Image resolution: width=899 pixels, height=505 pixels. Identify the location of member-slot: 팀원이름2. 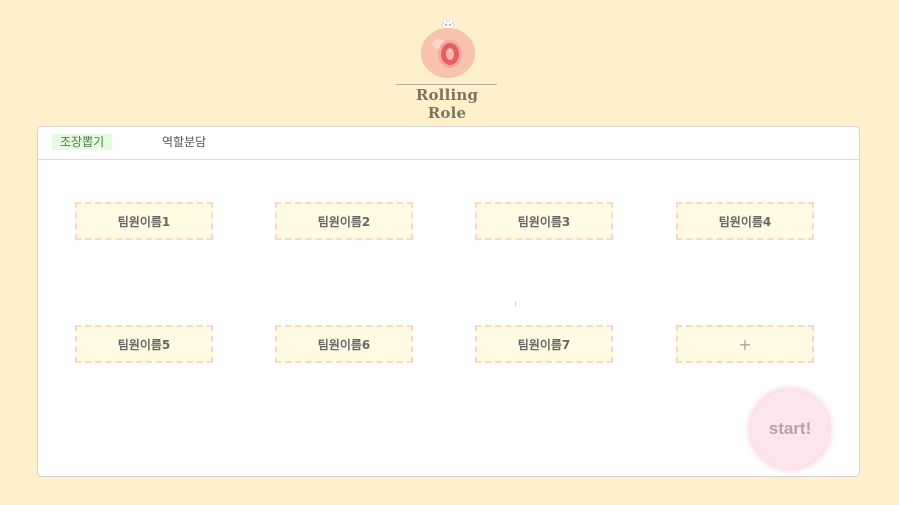
(344, 221).